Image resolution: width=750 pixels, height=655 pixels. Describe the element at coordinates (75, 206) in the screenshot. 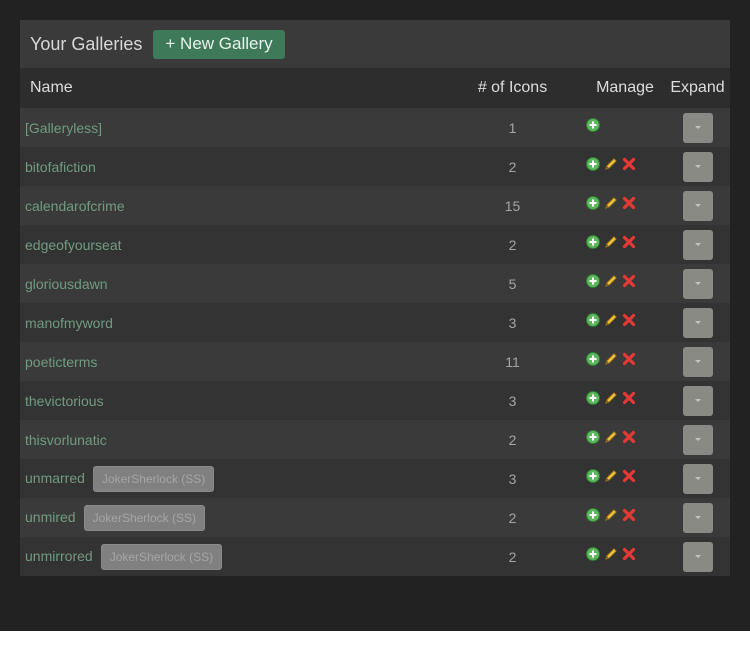

I see `gallery-name-link: calendarofcrime` at that location.